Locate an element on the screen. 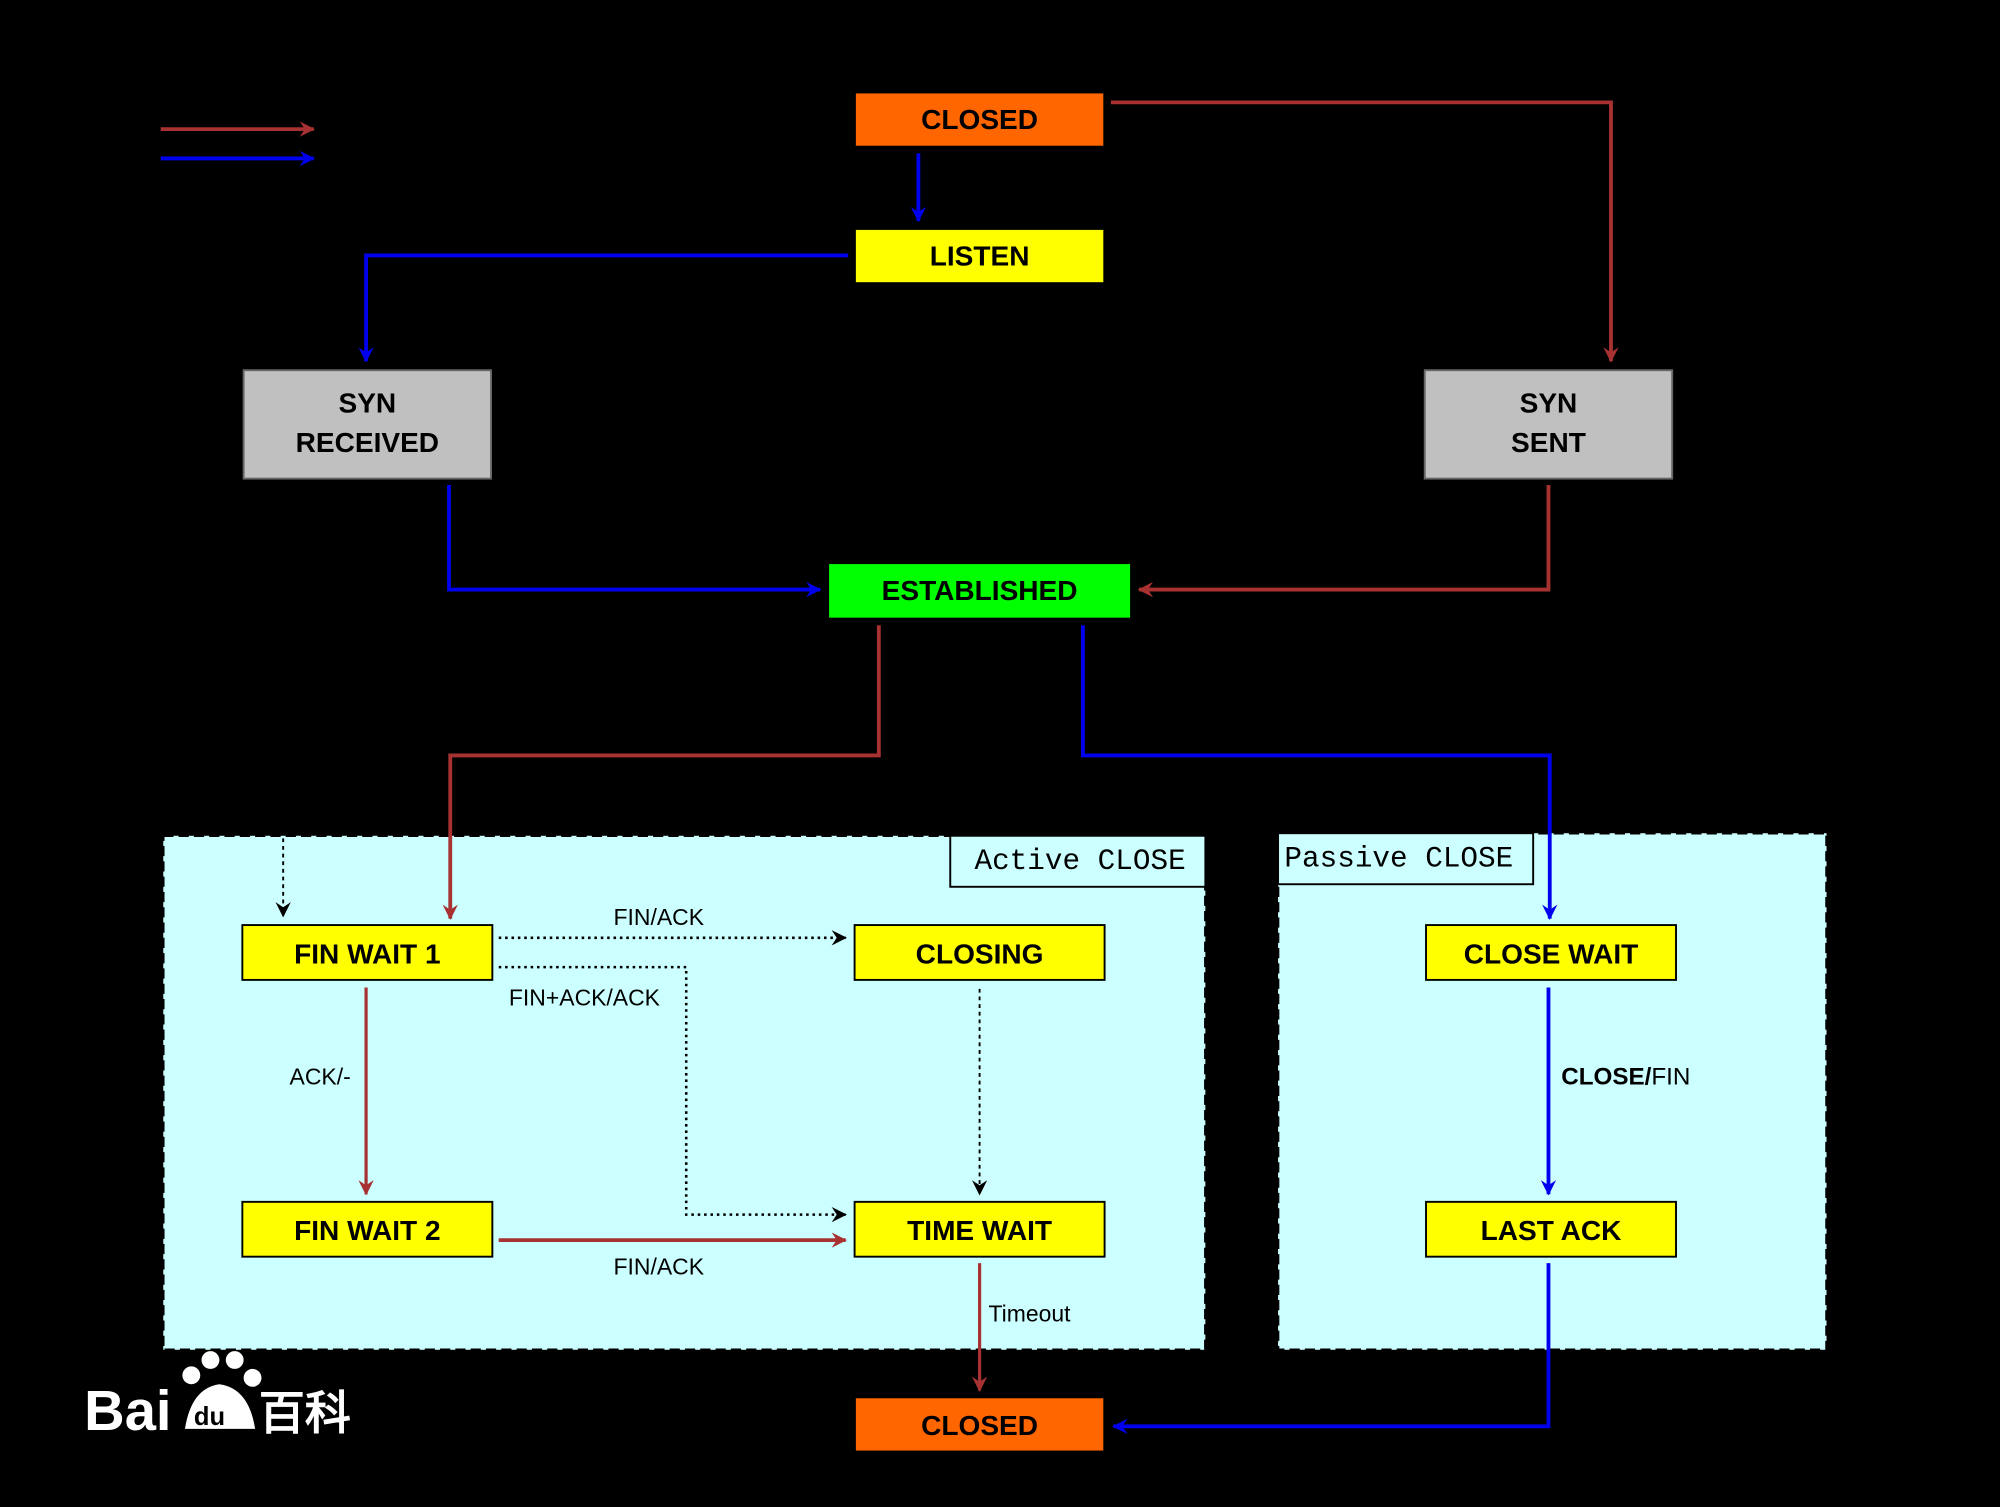  state-listen-label: LISTEN is located at coordinates (980, 256).